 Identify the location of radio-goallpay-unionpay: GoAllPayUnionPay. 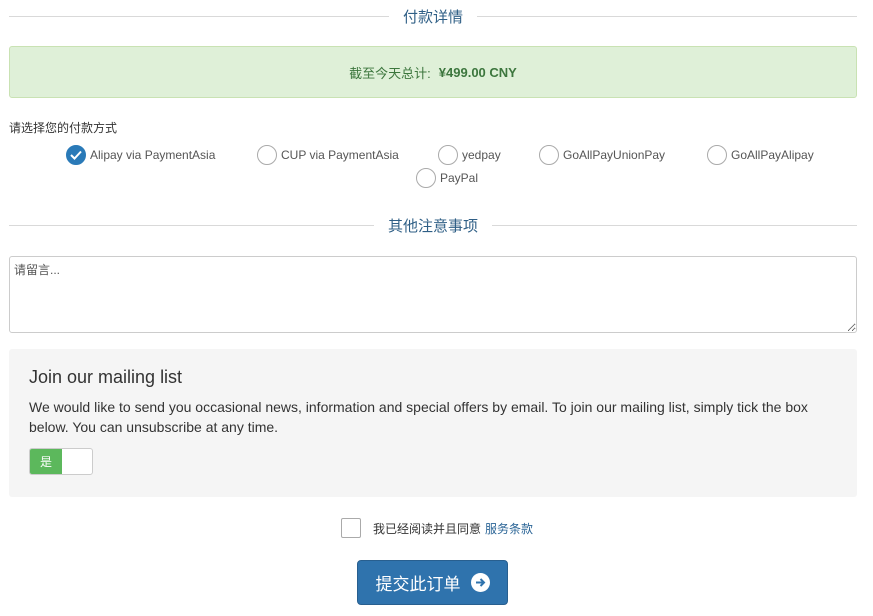
(602, 155).